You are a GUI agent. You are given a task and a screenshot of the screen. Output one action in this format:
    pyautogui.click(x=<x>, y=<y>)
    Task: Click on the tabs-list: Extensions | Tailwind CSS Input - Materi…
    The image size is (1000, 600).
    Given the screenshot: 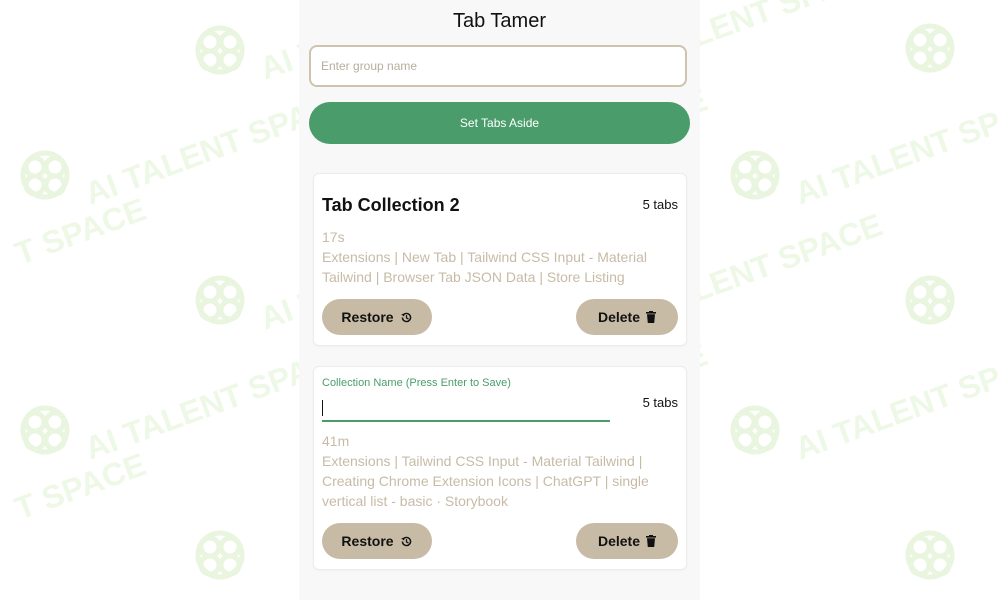 What is the action you would take?
    pyautogui.click(x=485, y=481)
    